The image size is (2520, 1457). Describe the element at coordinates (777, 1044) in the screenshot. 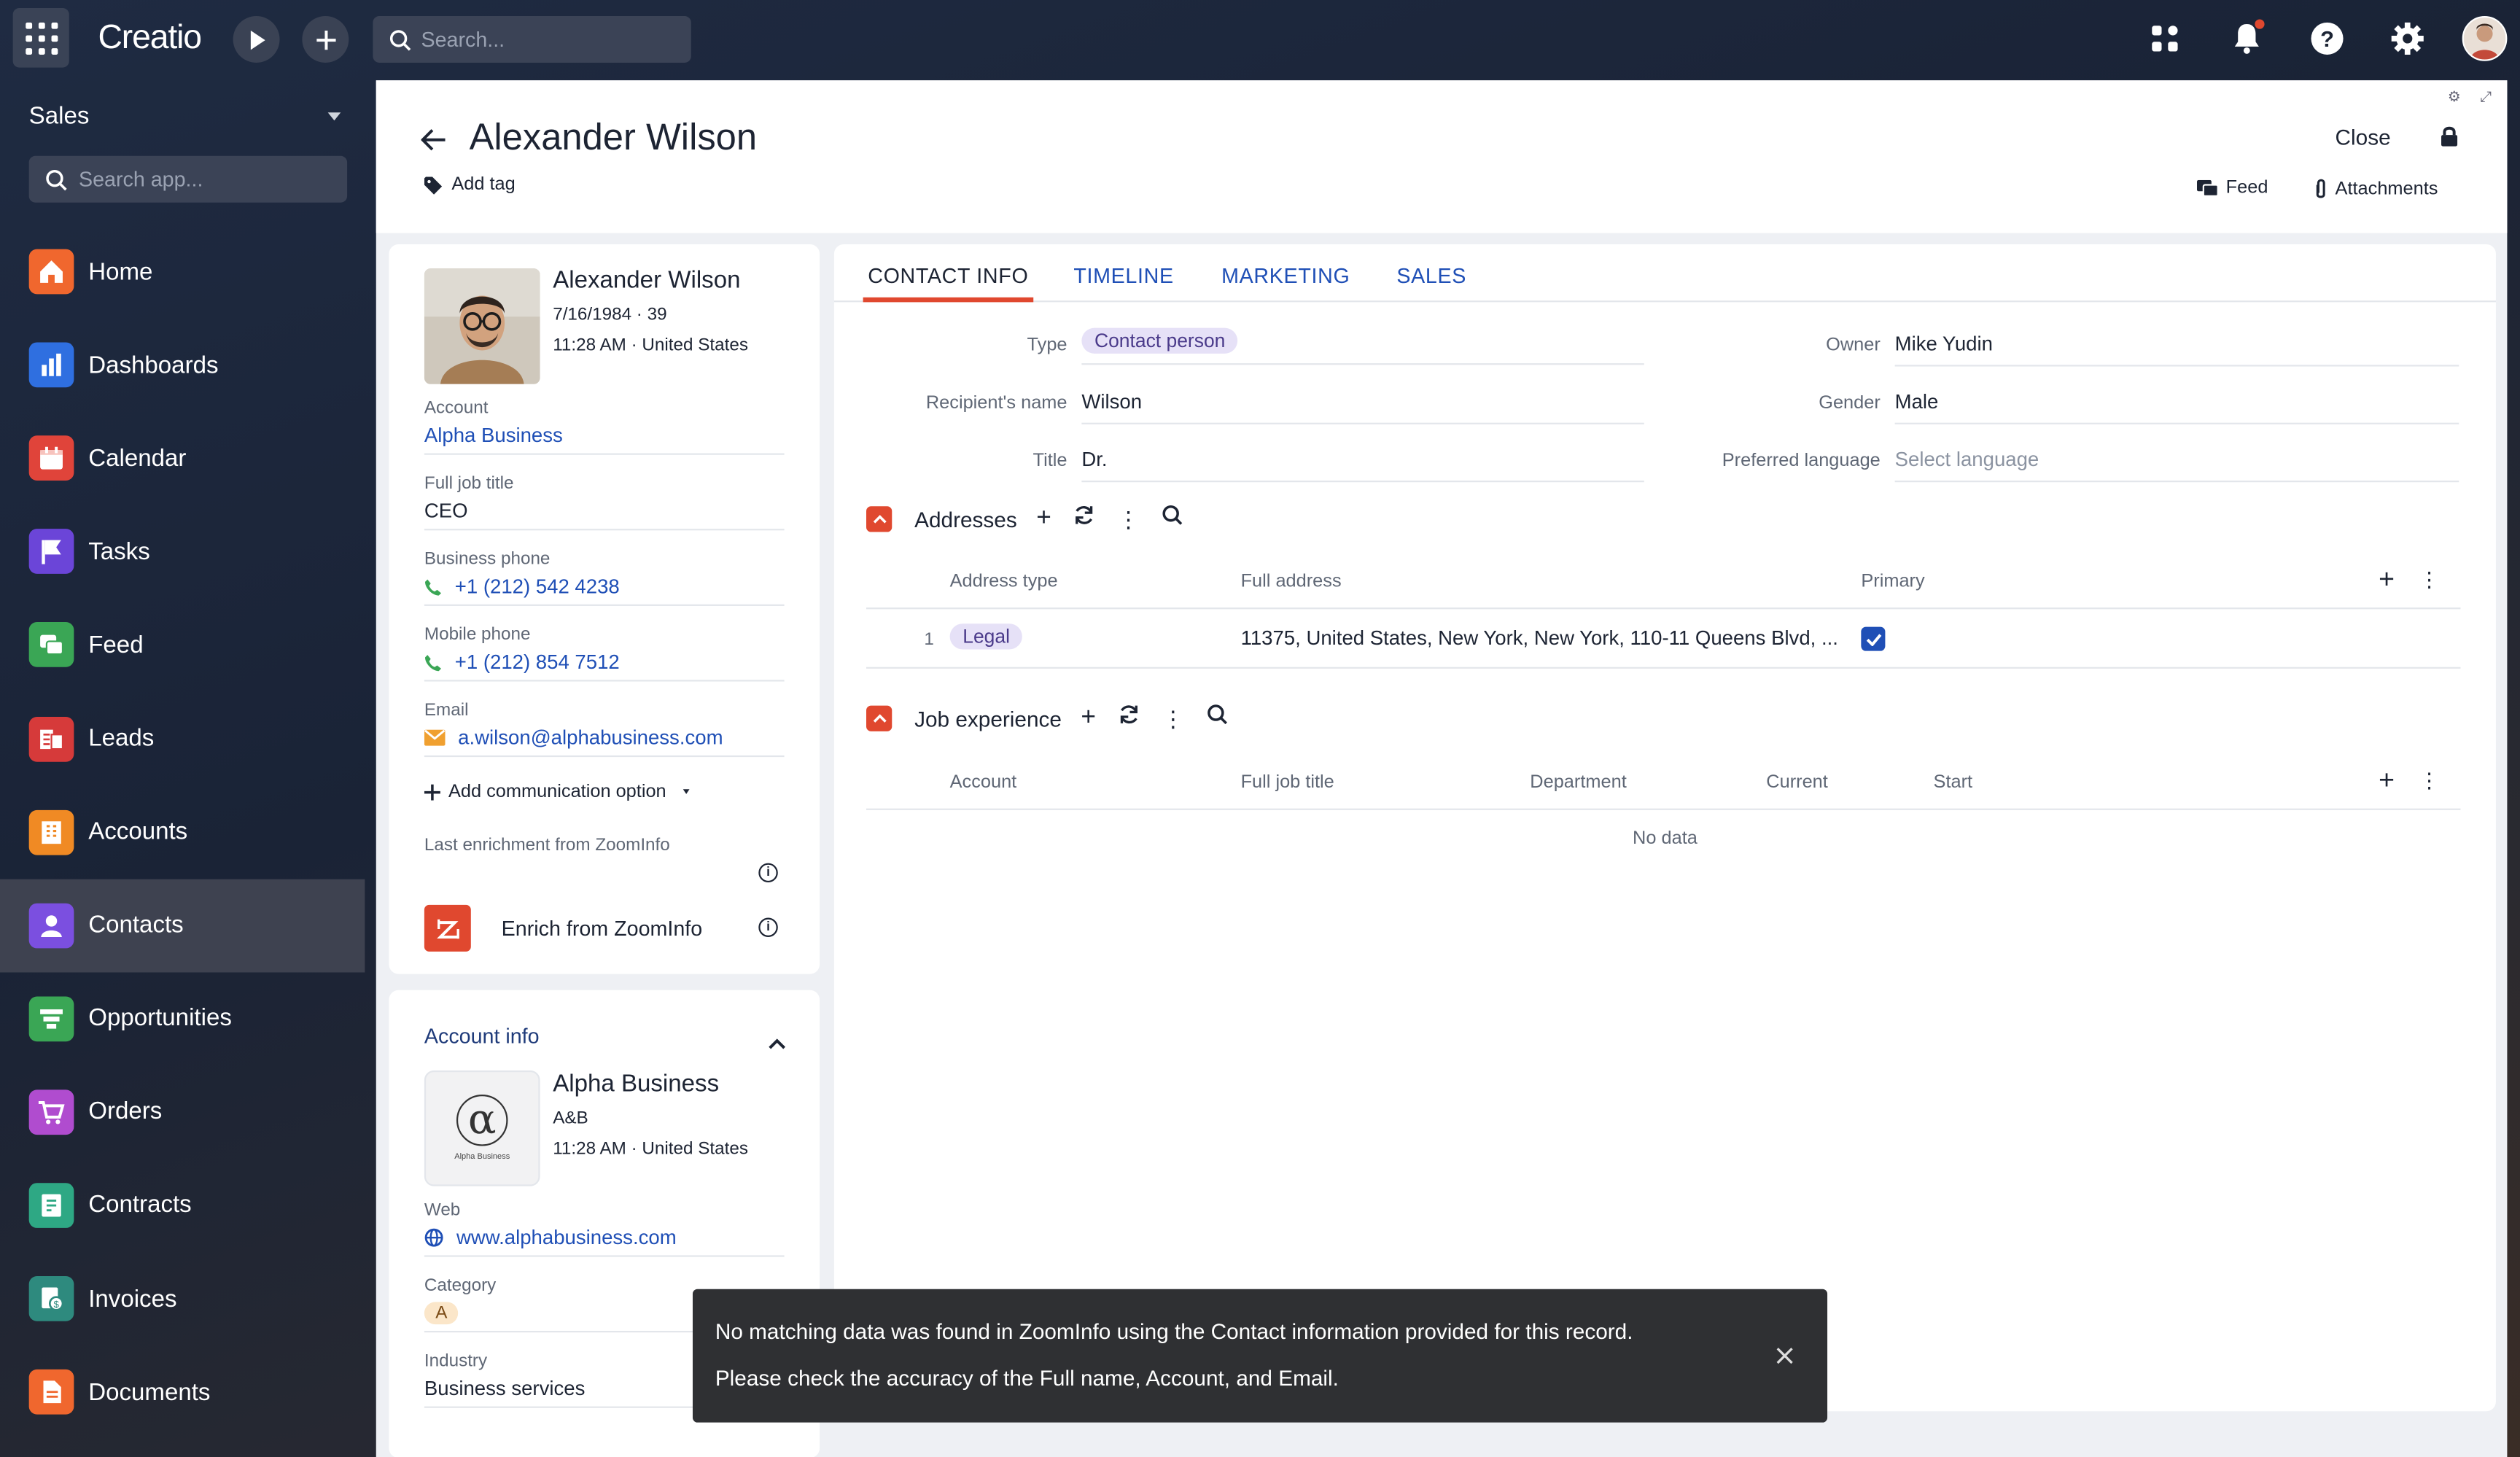

I see `chevron-up-icon` at that location.